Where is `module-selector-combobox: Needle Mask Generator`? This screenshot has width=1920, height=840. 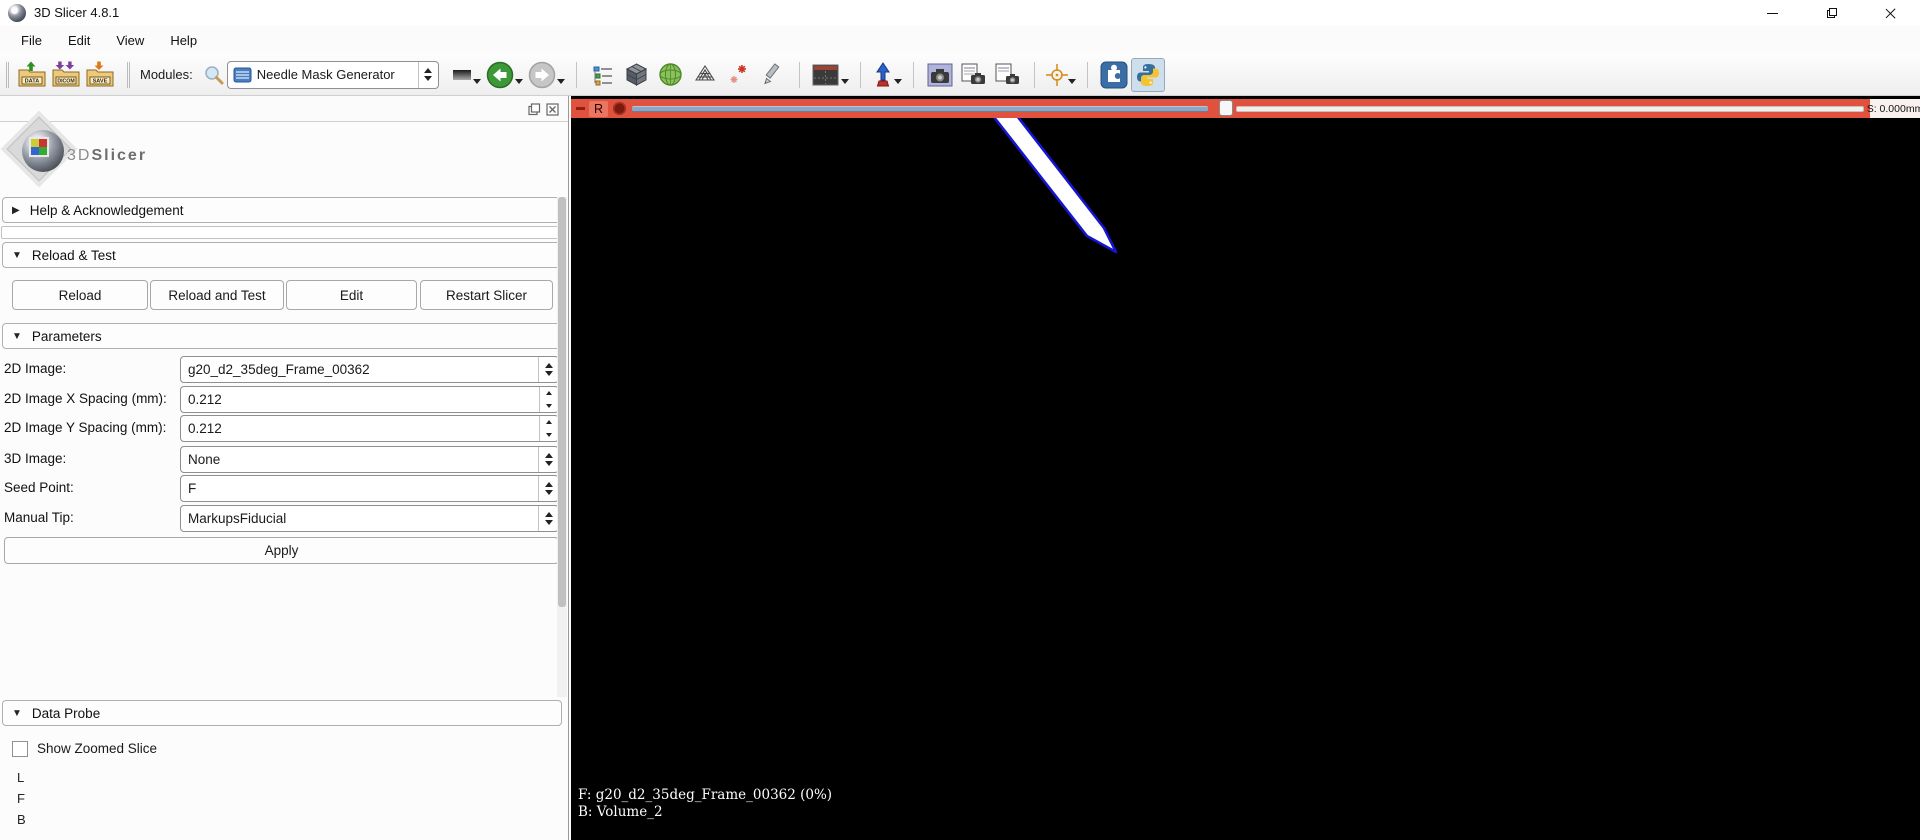
module-selector-combobox: Needle Mask Generator is located at coordinates (332, 74).